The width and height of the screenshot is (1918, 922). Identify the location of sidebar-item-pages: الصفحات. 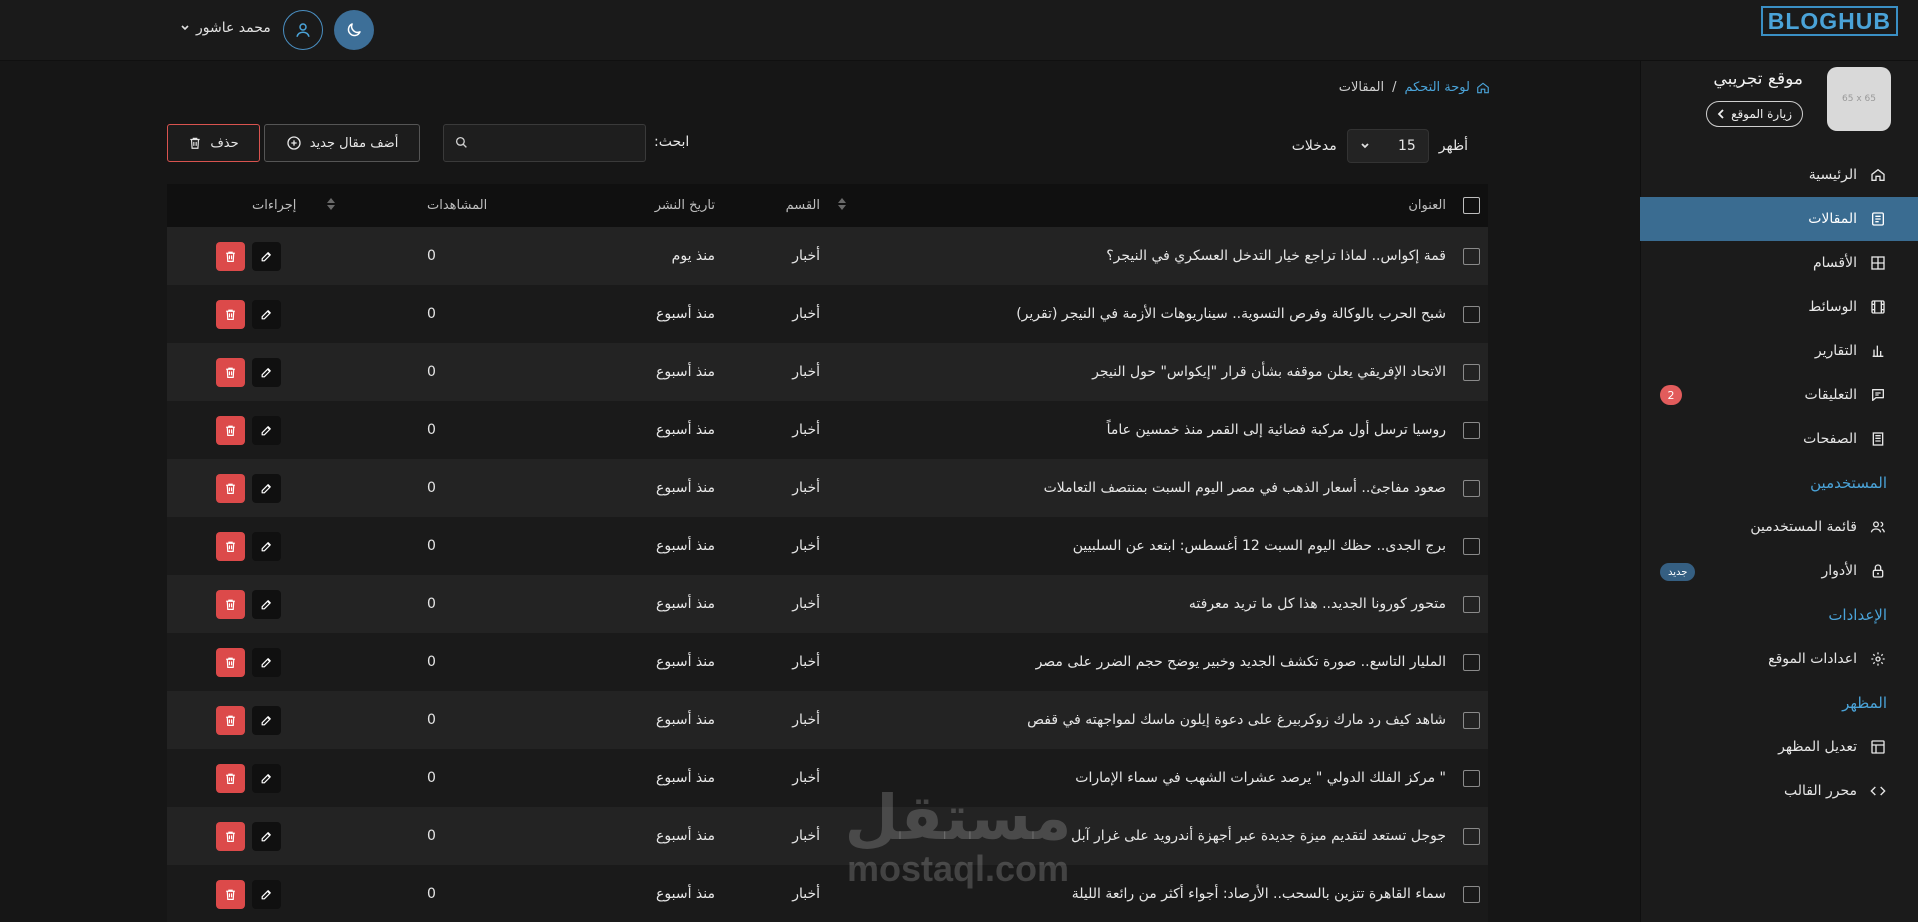
(1779, 439).